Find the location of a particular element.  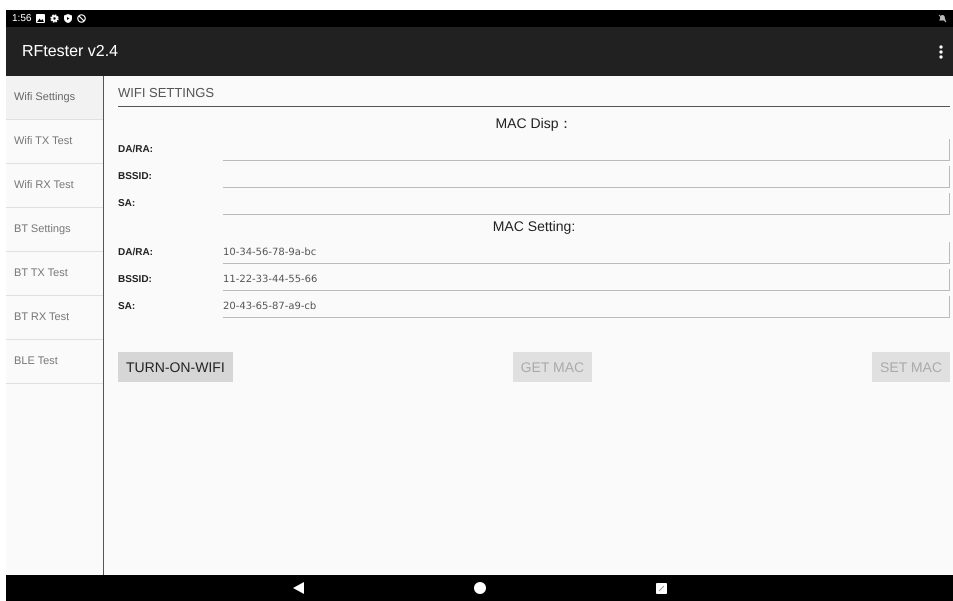

group-heading: MAC Setting: is located at coordinates (534, 226).